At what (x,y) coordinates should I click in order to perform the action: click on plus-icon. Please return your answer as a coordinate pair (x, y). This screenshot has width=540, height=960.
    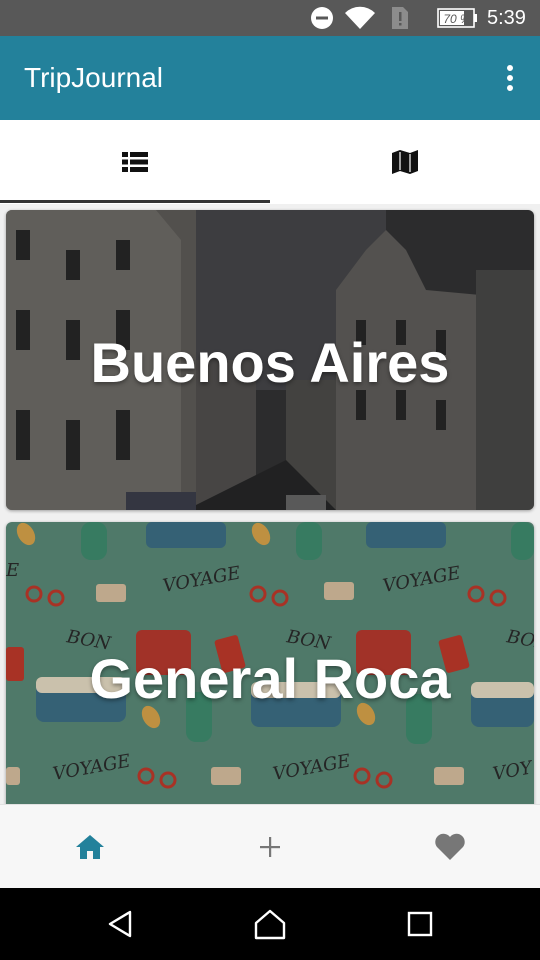
    Looking at the image, I should click on (270, 847).